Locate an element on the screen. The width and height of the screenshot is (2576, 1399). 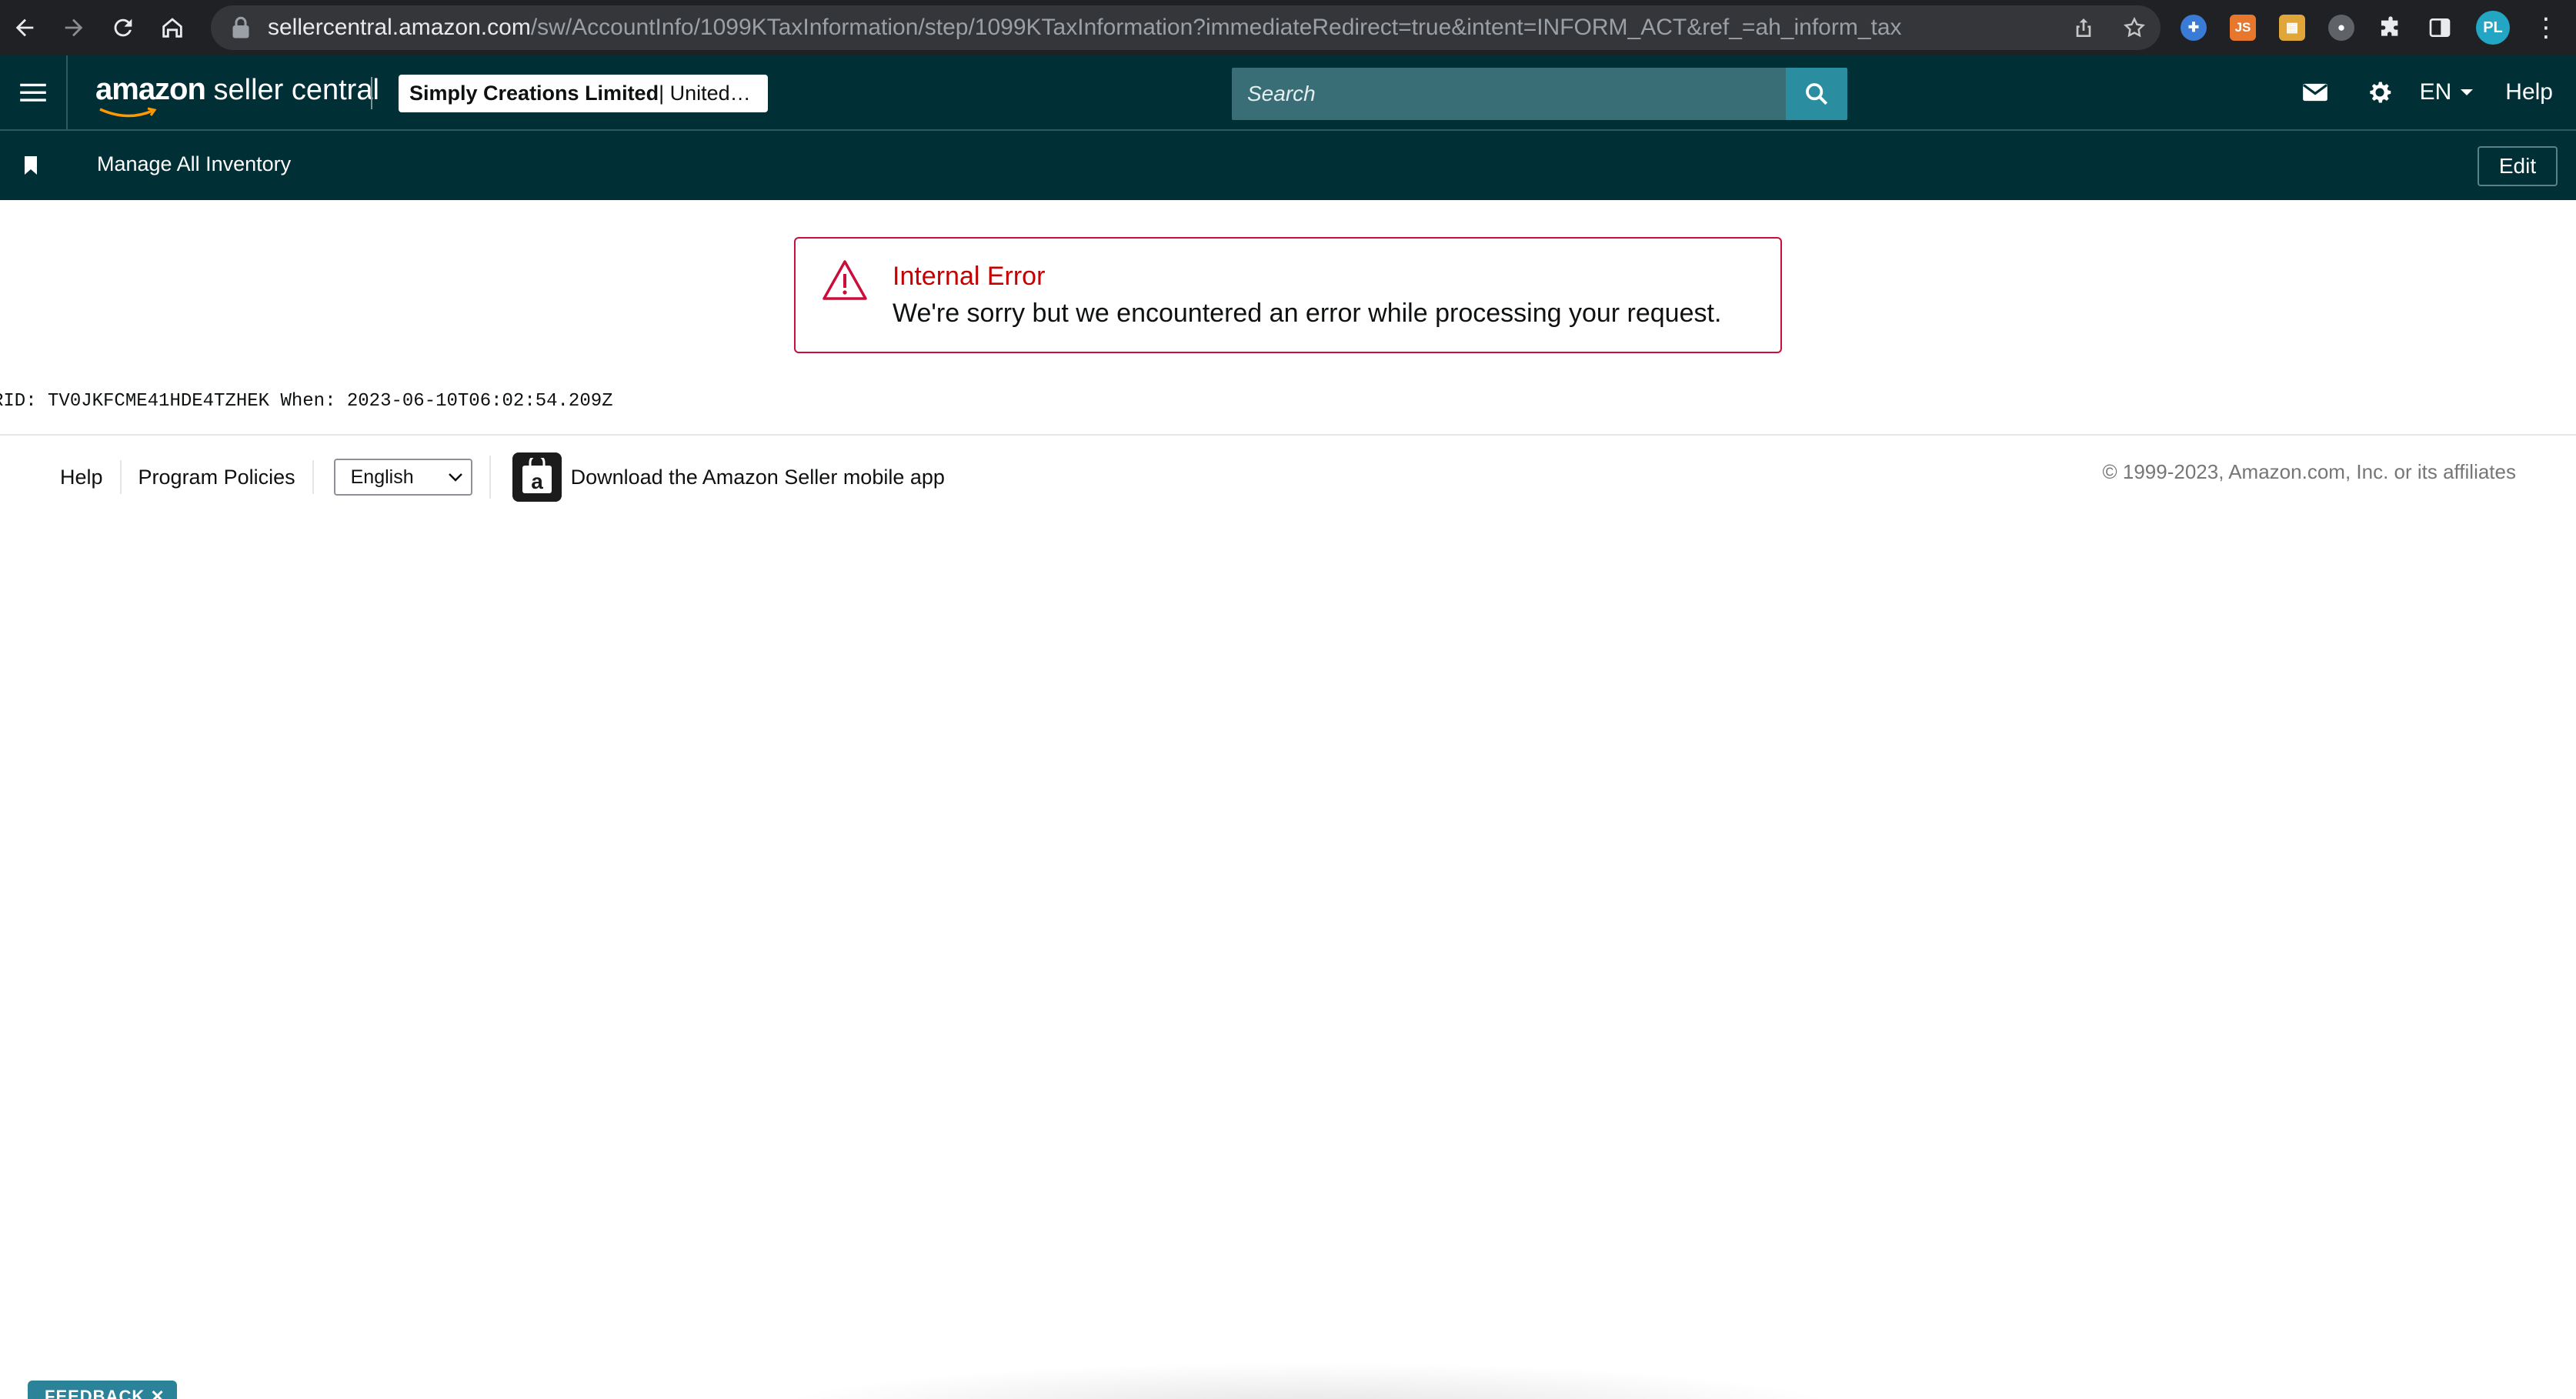
settings-button is located at coordinates (2379, 92).